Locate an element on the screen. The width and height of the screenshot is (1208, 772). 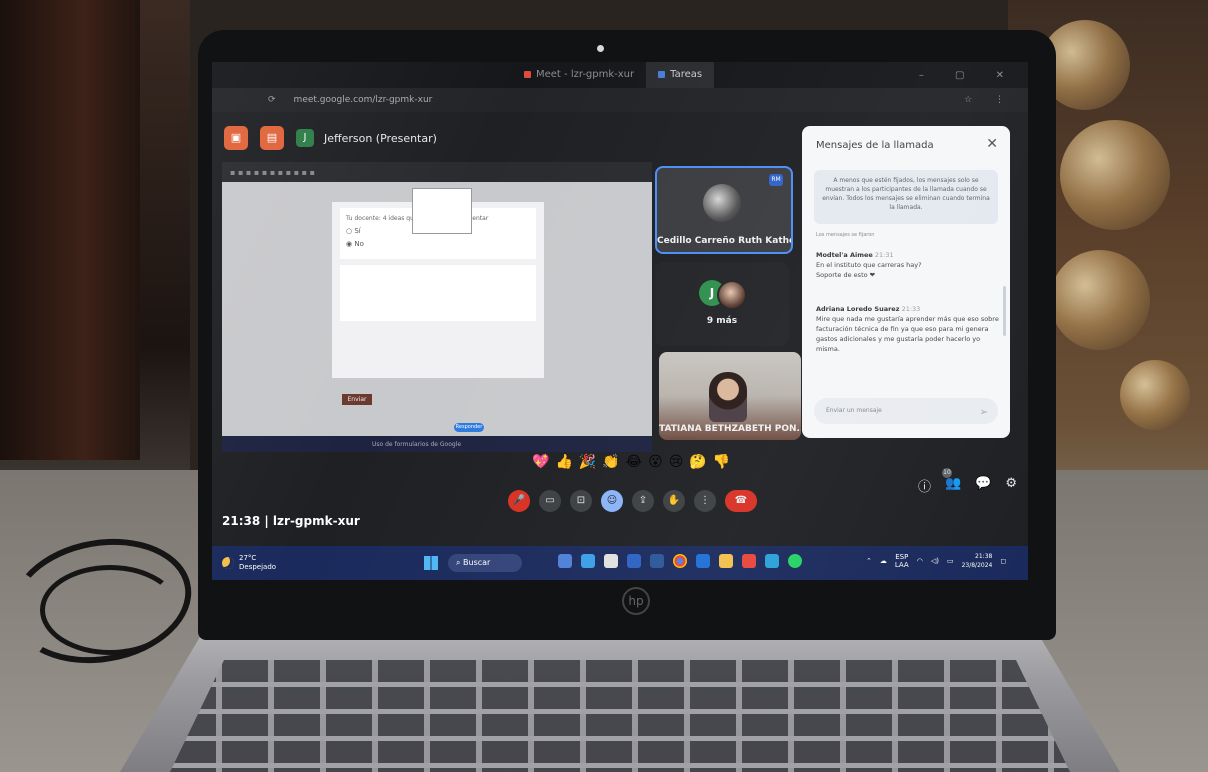
call-controls: 🎤 ▭ ⊡ ☺ ⇪ ✋ ⋮ ☎ is located at coordinates (632, 501).